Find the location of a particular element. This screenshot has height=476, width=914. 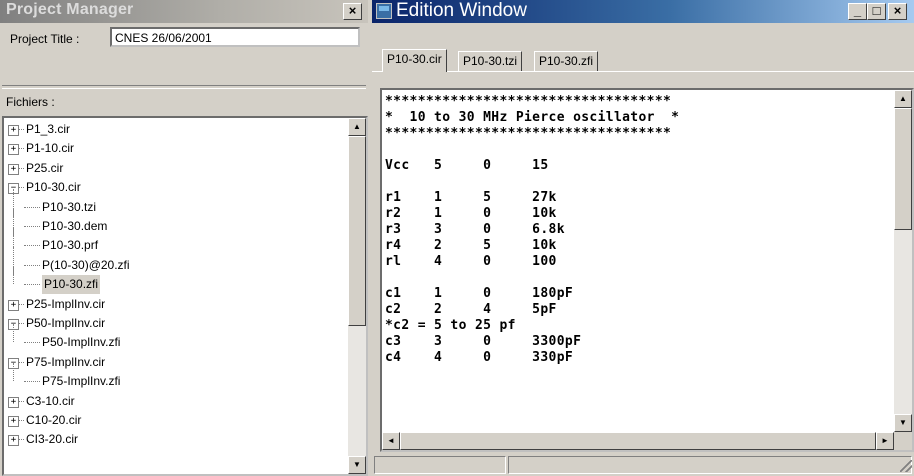

resize-grip-icon is located at coordinates (906, 466).